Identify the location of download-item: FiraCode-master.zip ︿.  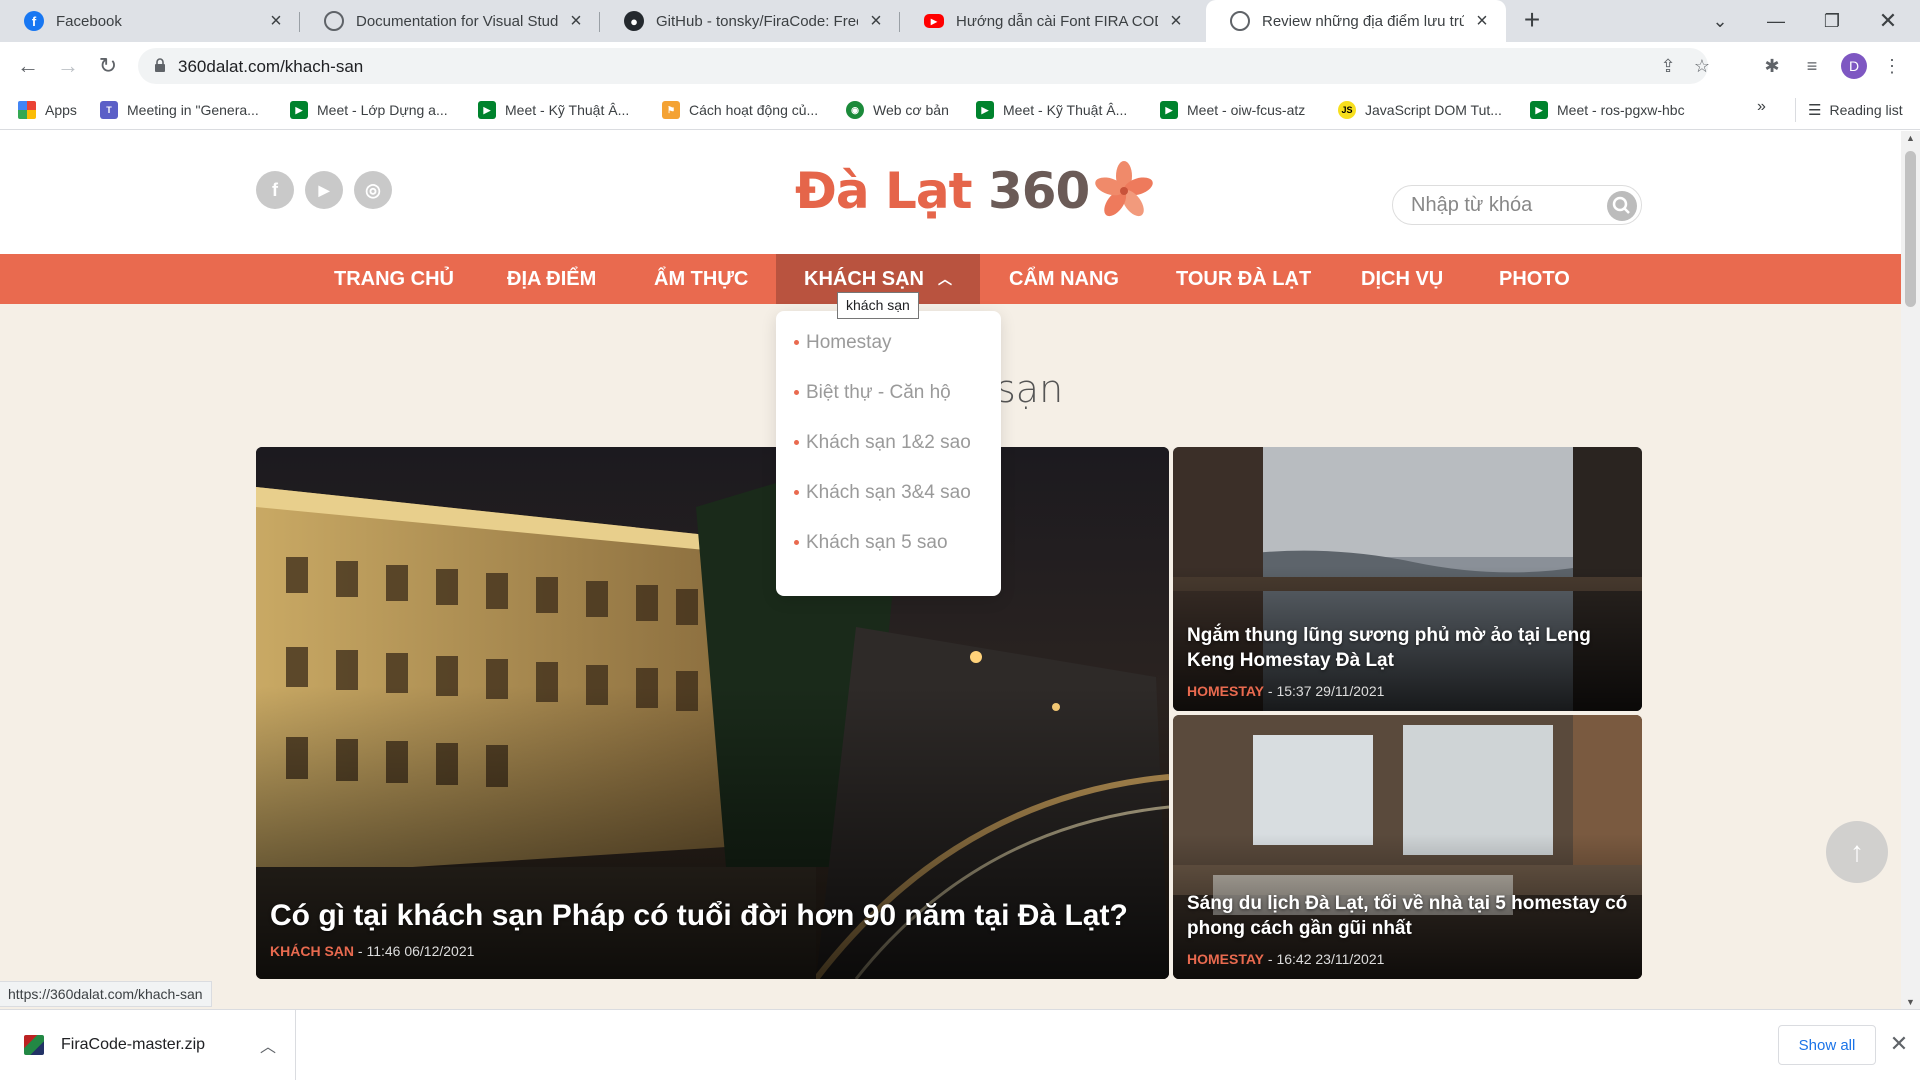
(148, 1045).